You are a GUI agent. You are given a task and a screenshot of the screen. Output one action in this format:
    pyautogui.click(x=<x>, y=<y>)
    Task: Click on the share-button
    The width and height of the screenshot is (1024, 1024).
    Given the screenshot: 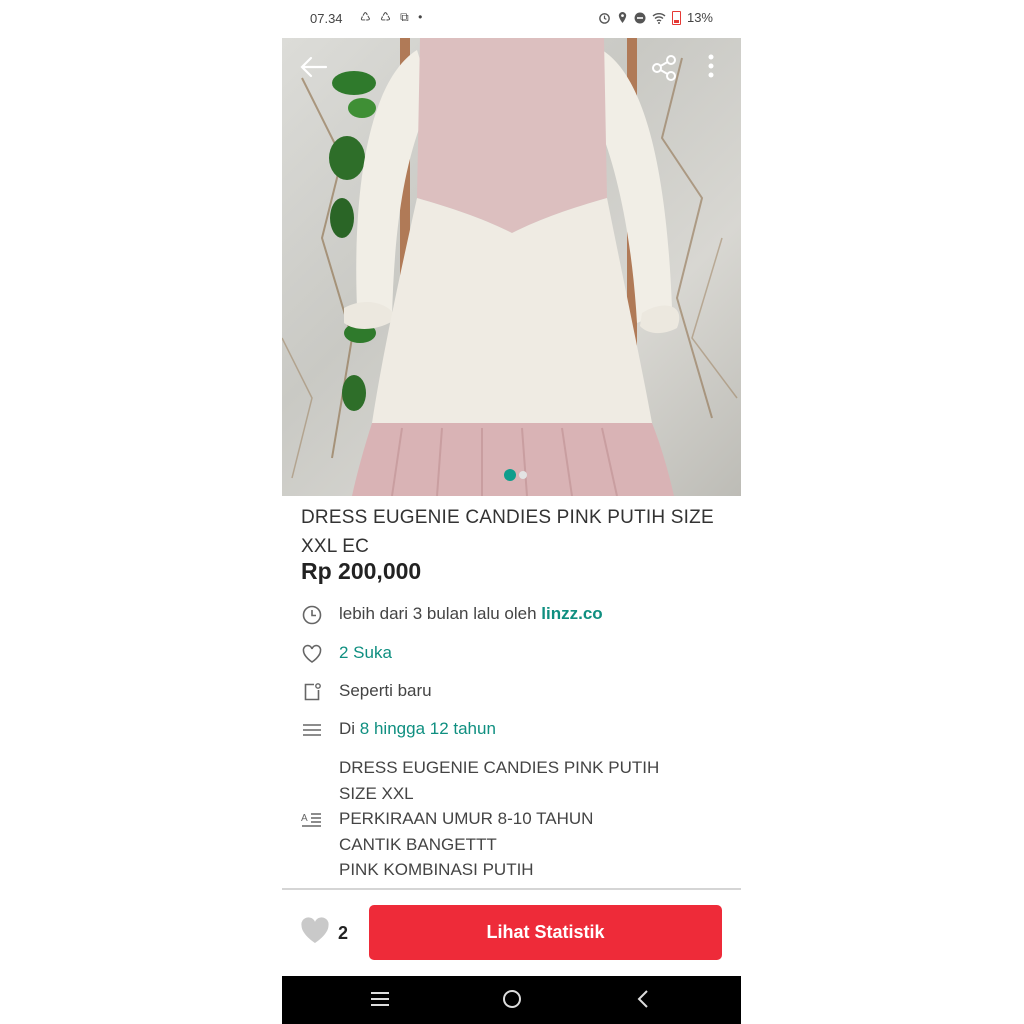 What is the action you would take?
    pyautogui.click(x=664, y=70)
    